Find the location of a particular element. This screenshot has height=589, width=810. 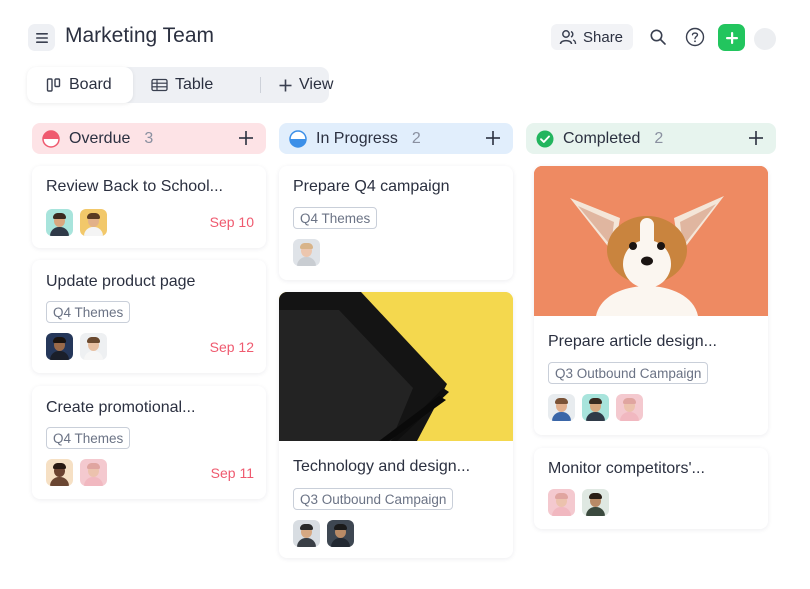

search-icon is located at coordinates (658, 37).